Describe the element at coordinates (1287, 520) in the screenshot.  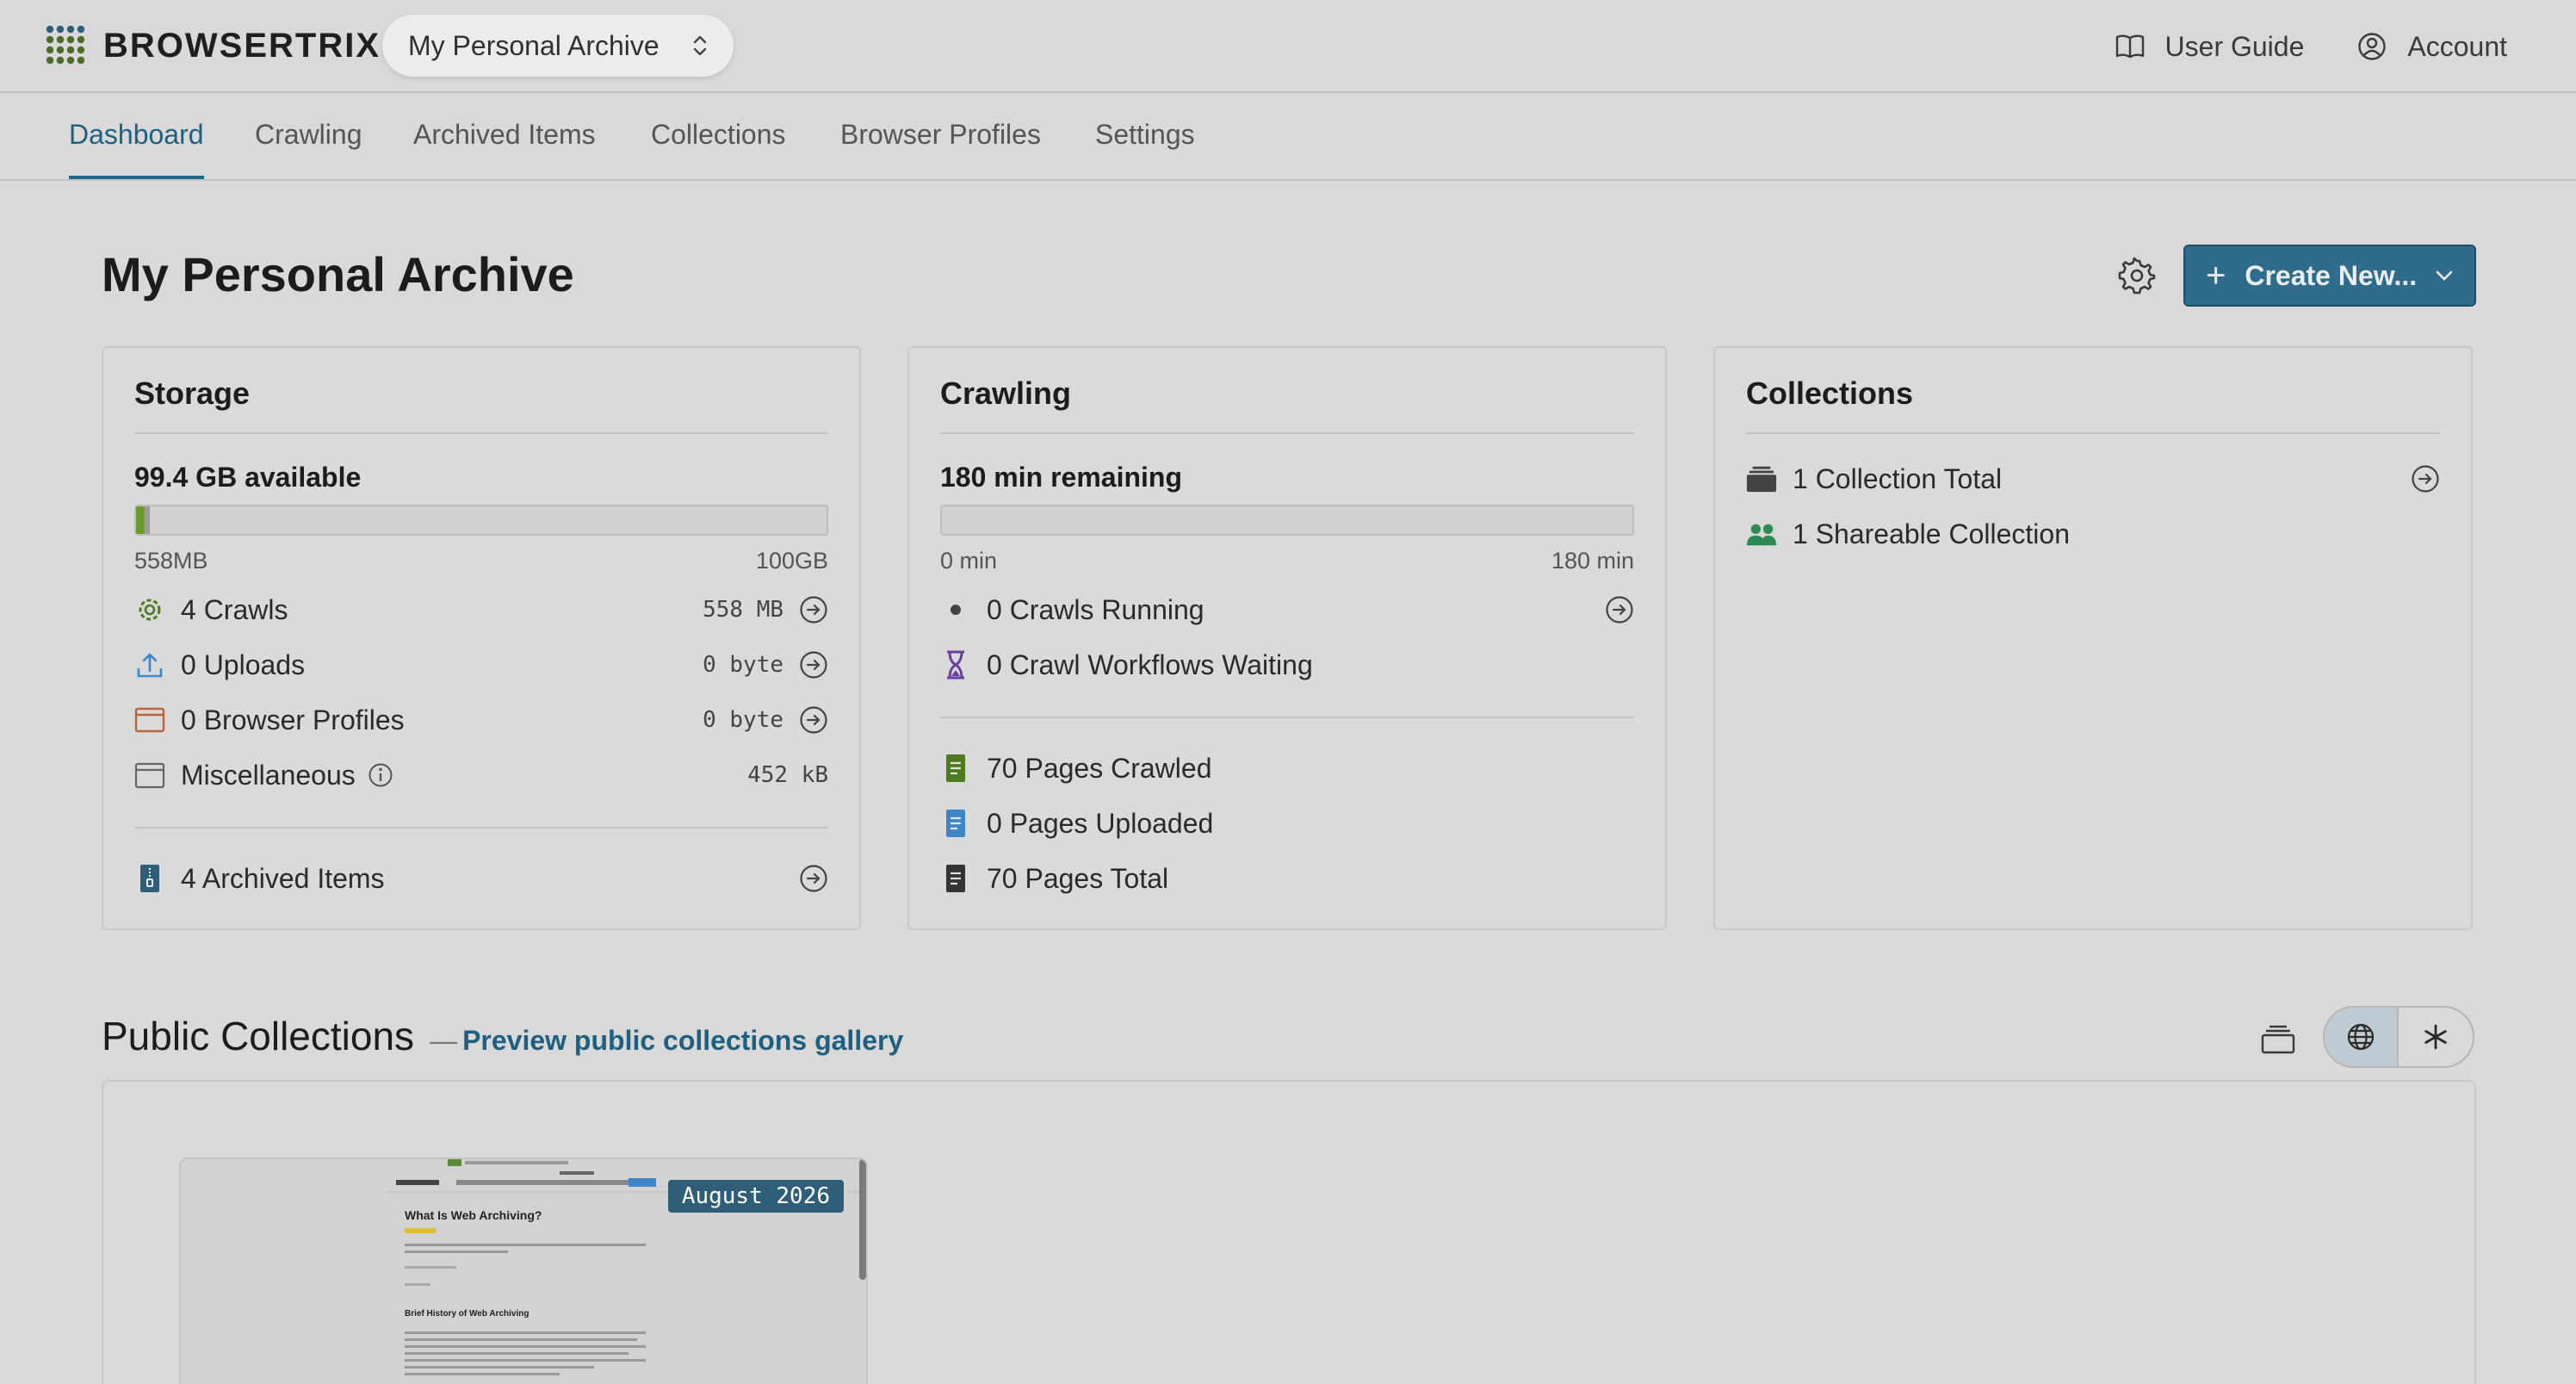
I see `crawling-meter` at that location.